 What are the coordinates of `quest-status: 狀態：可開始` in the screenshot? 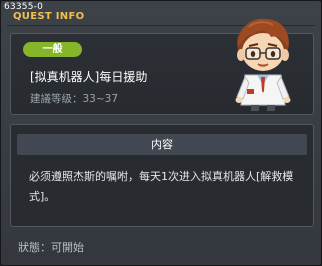 It's located at (51, 247).